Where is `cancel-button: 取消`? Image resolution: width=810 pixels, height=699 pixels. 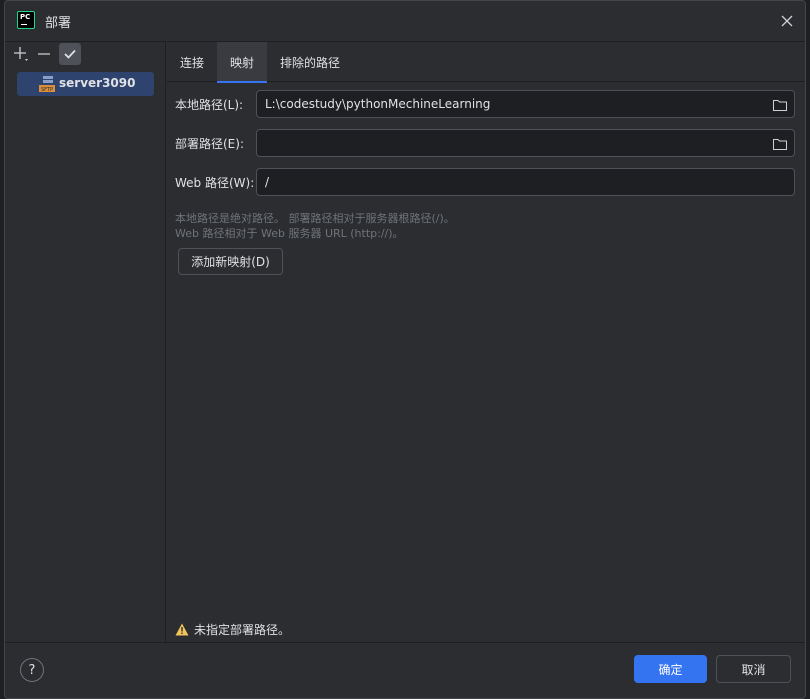
cancel-button: 取消 is located at coordinates (753, 669).